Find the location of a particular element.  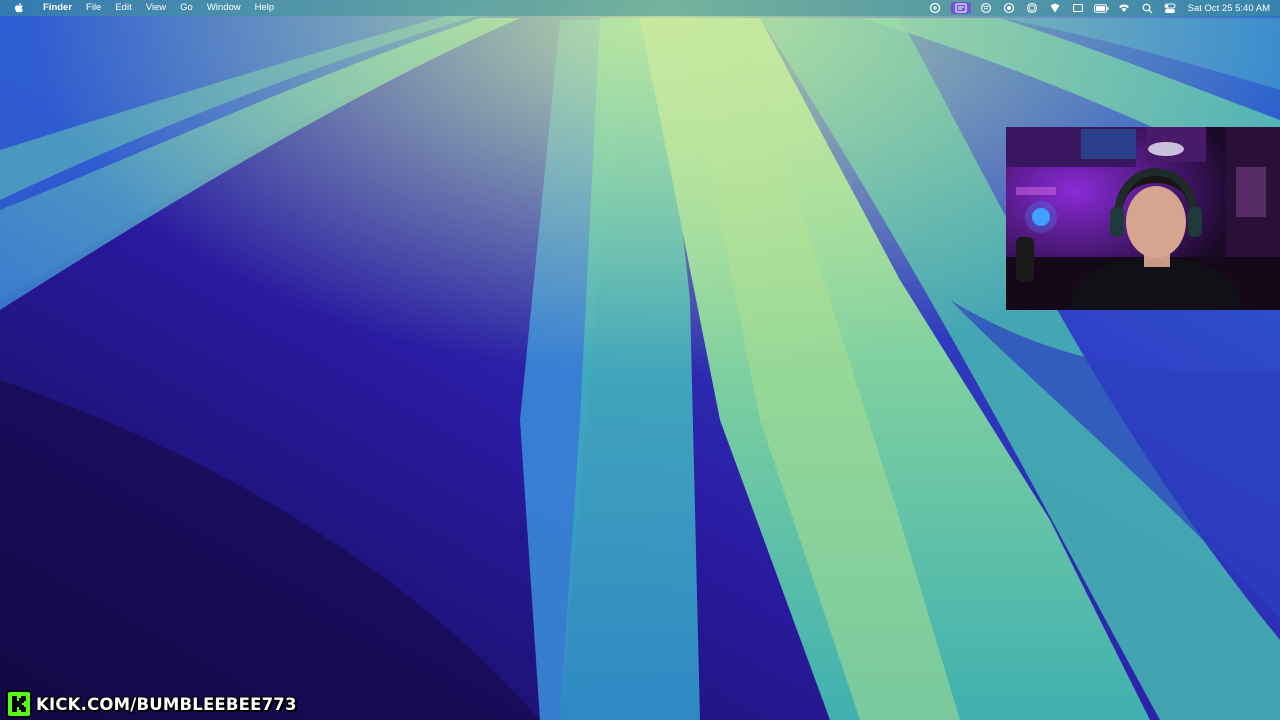

battery-icon is located at coordinates (1101, 8).